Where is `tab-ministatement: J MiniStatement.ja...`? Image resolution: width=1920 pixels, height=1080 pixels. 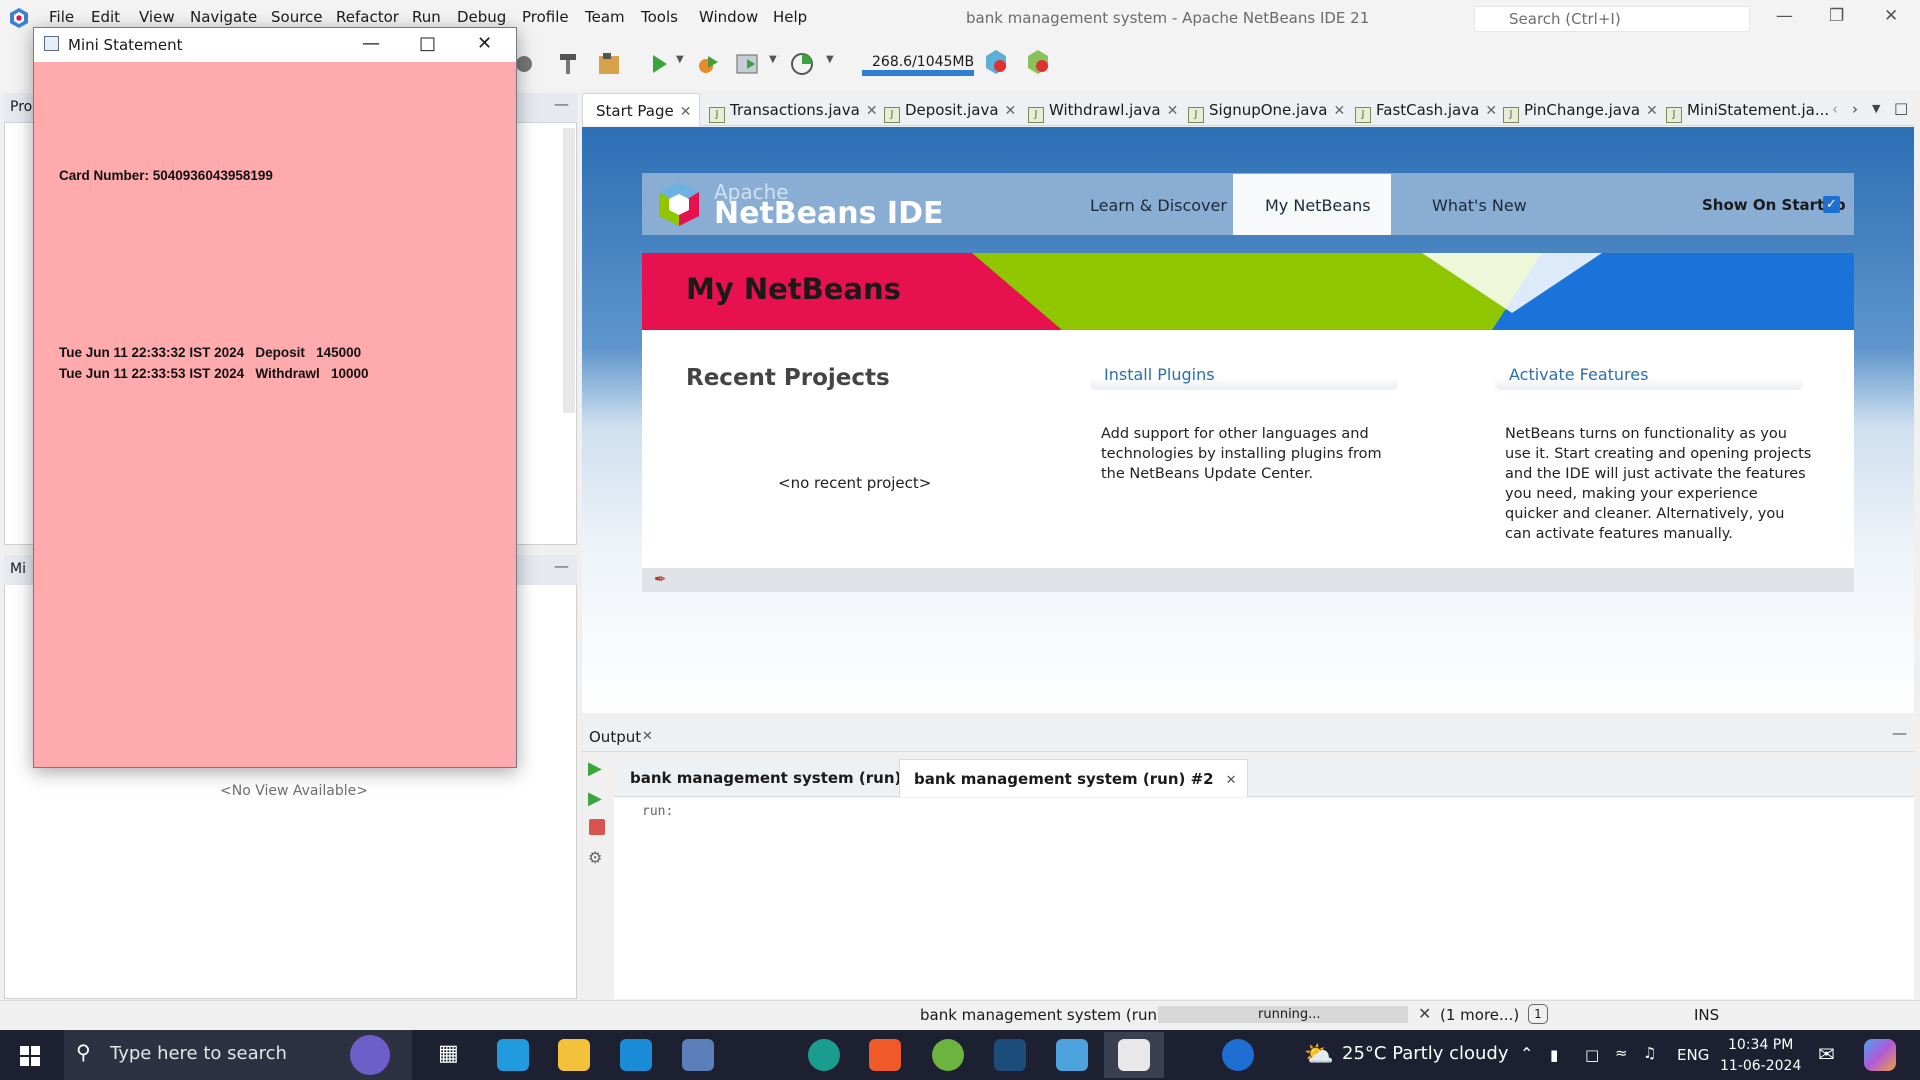 tab-ministatement: J MiniStatement.ja... is located at coordinates (1747, 109).